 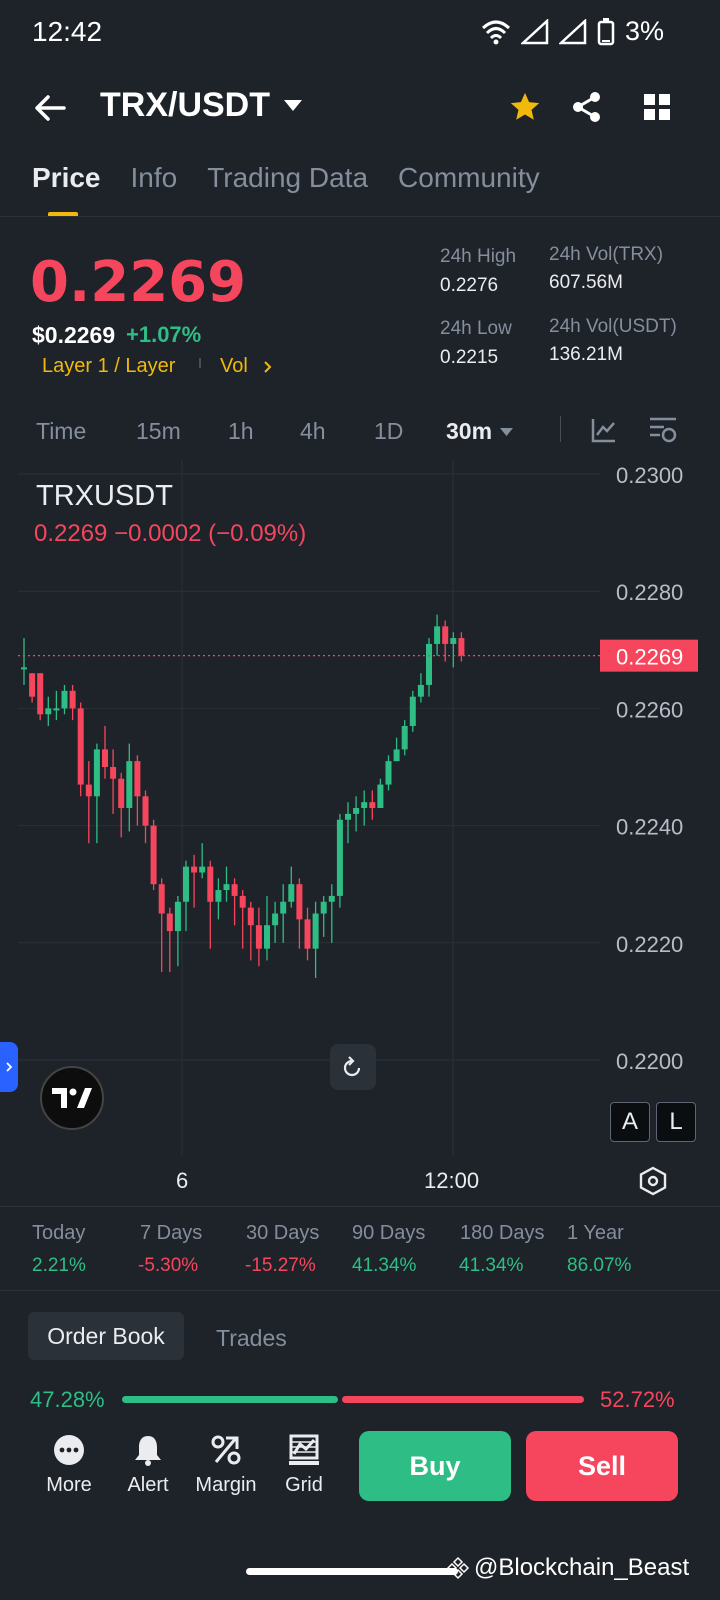 I want to click on arrow-left-icon, so click(x=50, y=108).